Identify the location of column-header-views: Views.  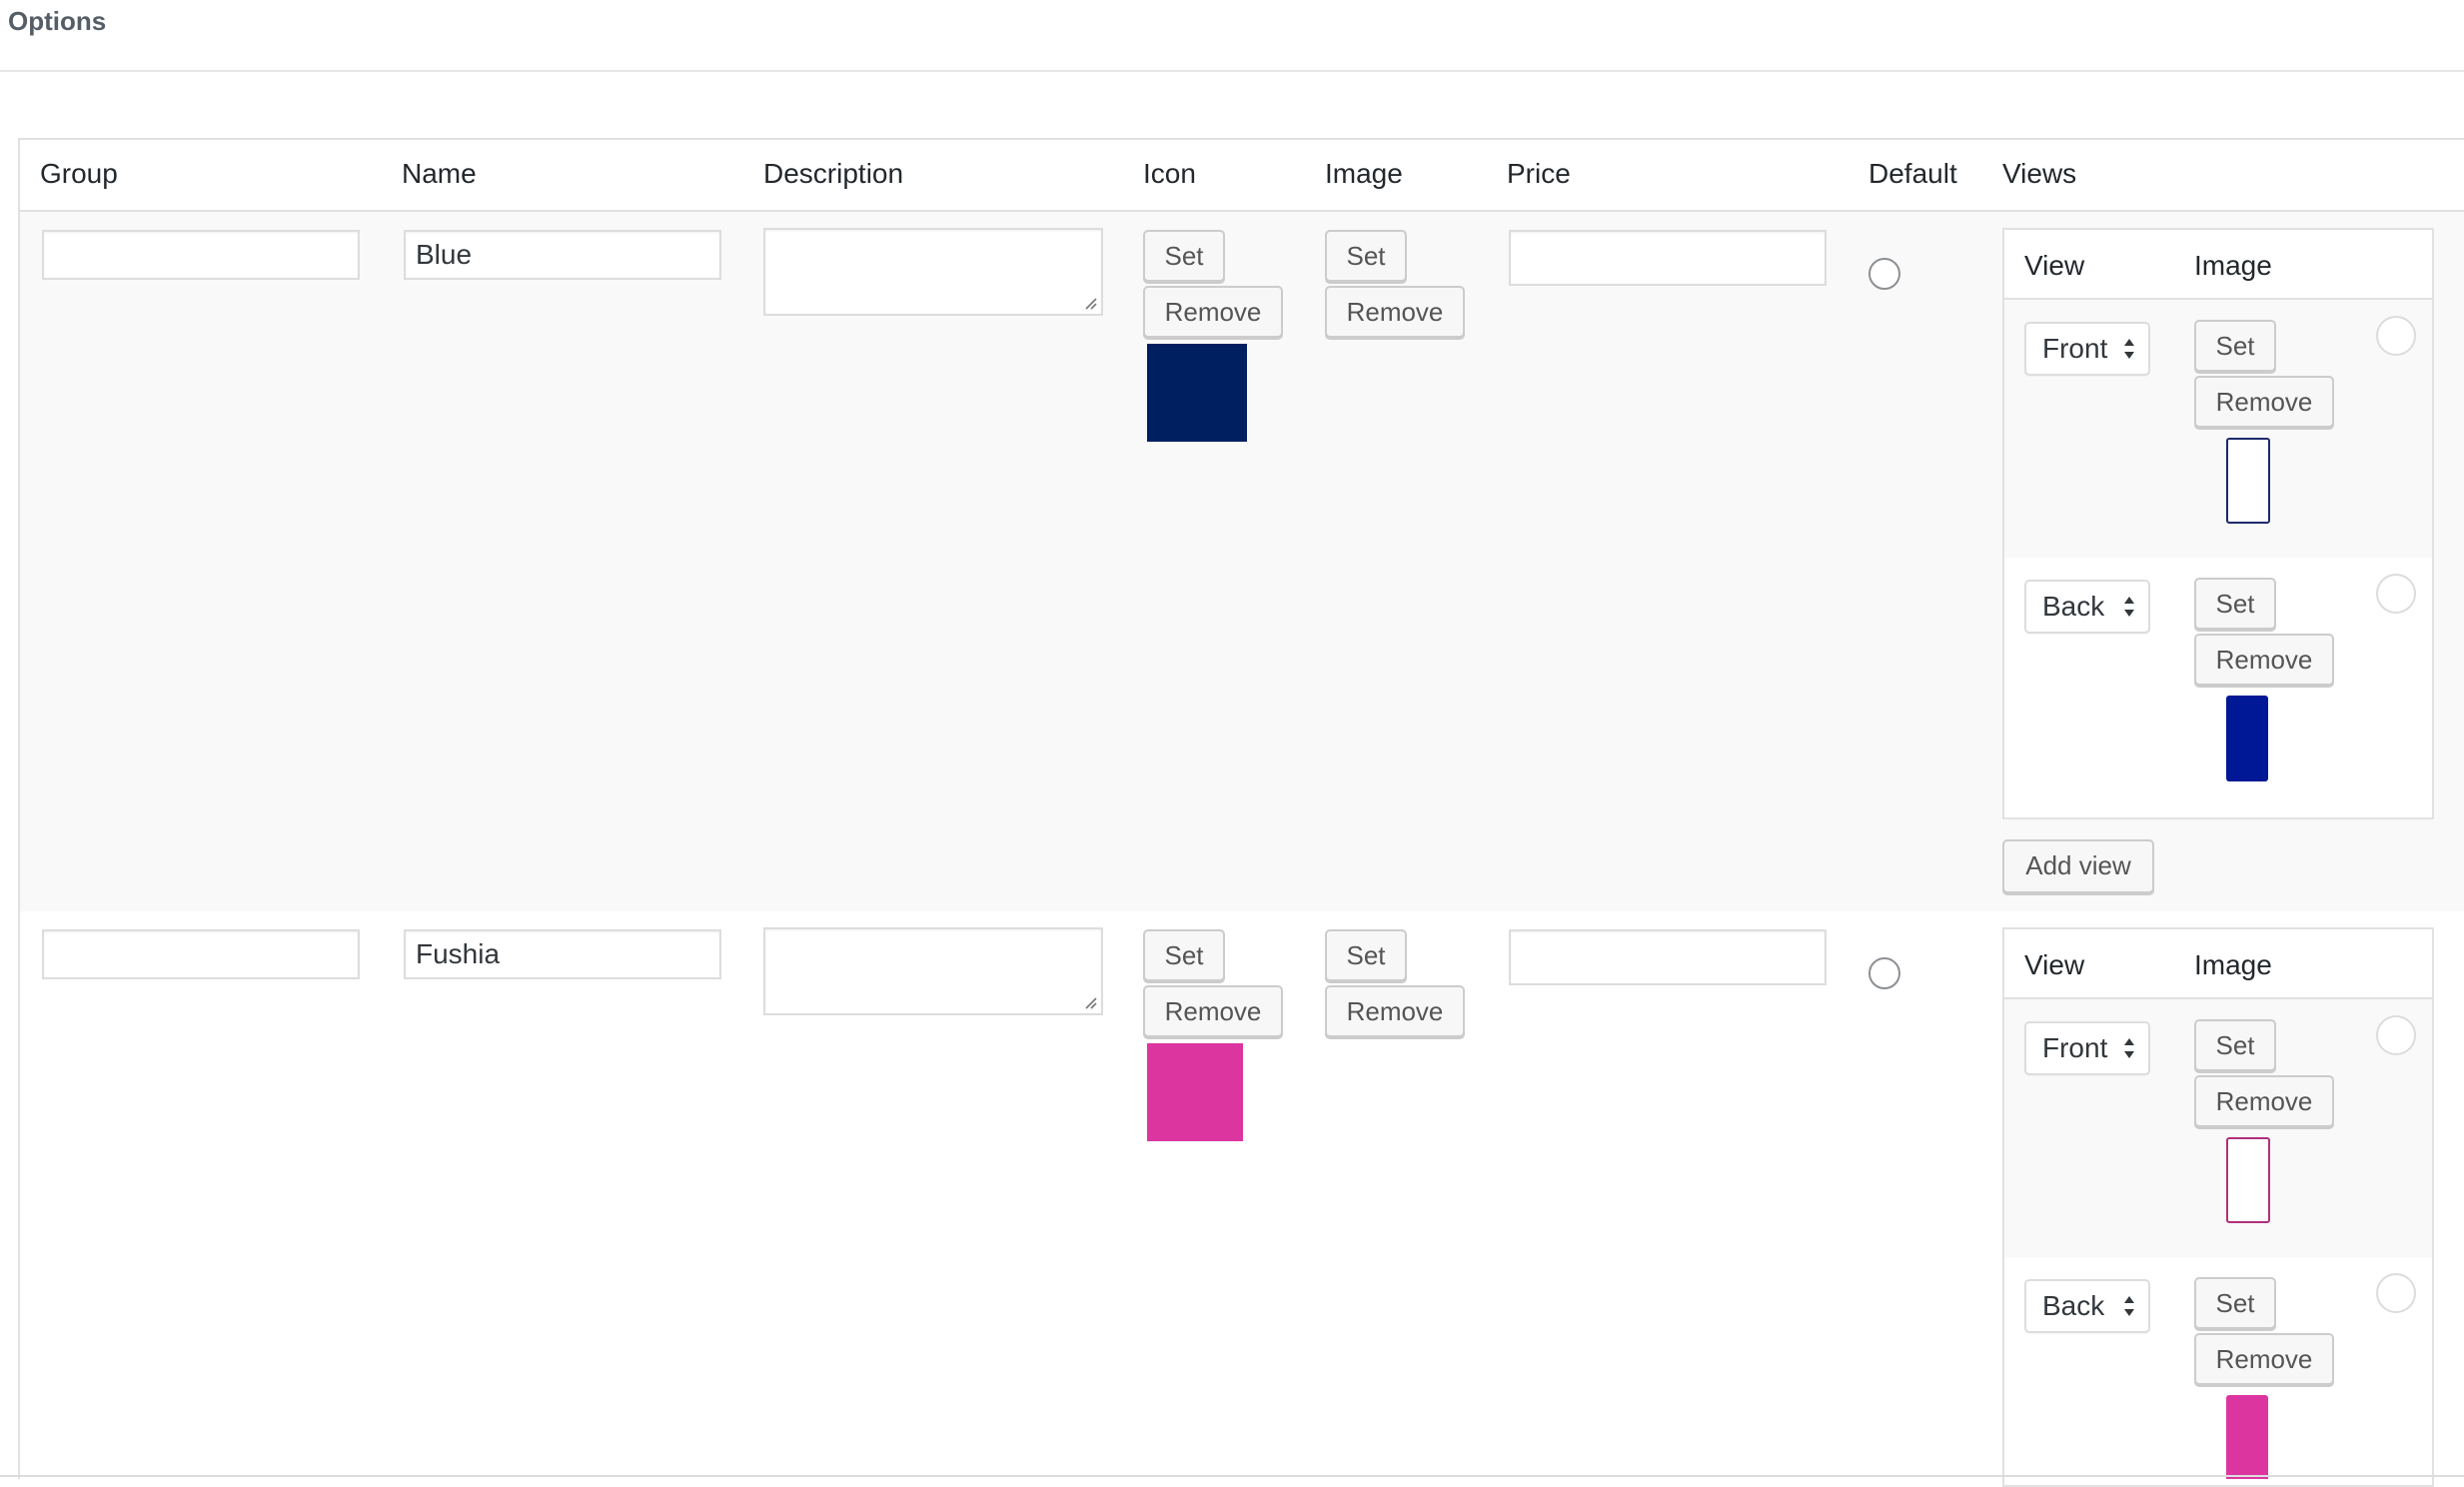
(2039, 173).